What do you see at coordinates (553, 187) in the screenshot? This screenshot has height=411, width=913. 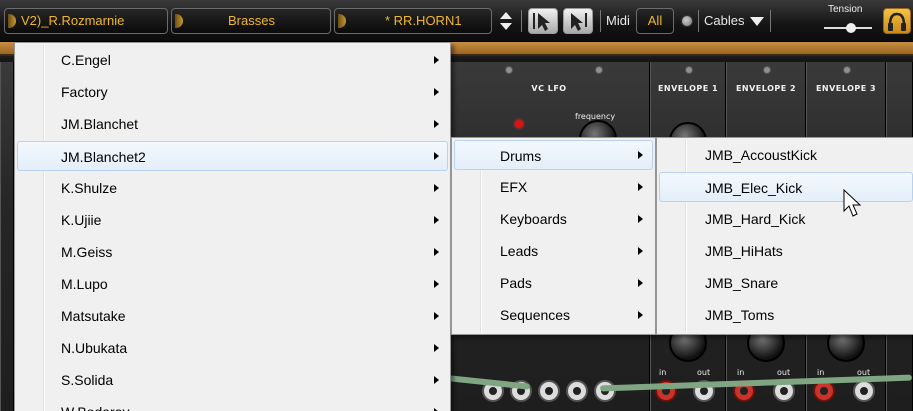 I see `menu-item-efx: EFX` at bounding box center [553, 187].